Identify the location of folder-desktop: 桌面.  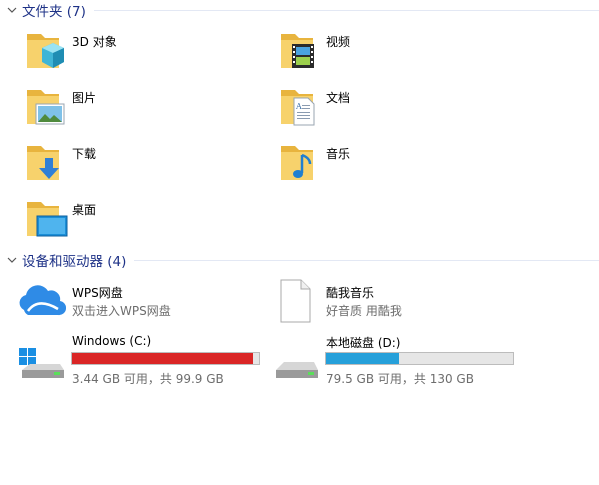
(139, 220).